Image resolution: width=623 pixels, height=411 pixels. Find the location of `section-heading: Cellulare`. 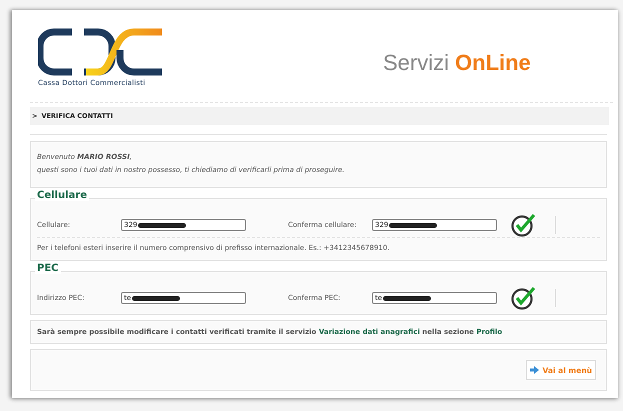

section-heading: Cellulare is located at coordinates (62, 195).